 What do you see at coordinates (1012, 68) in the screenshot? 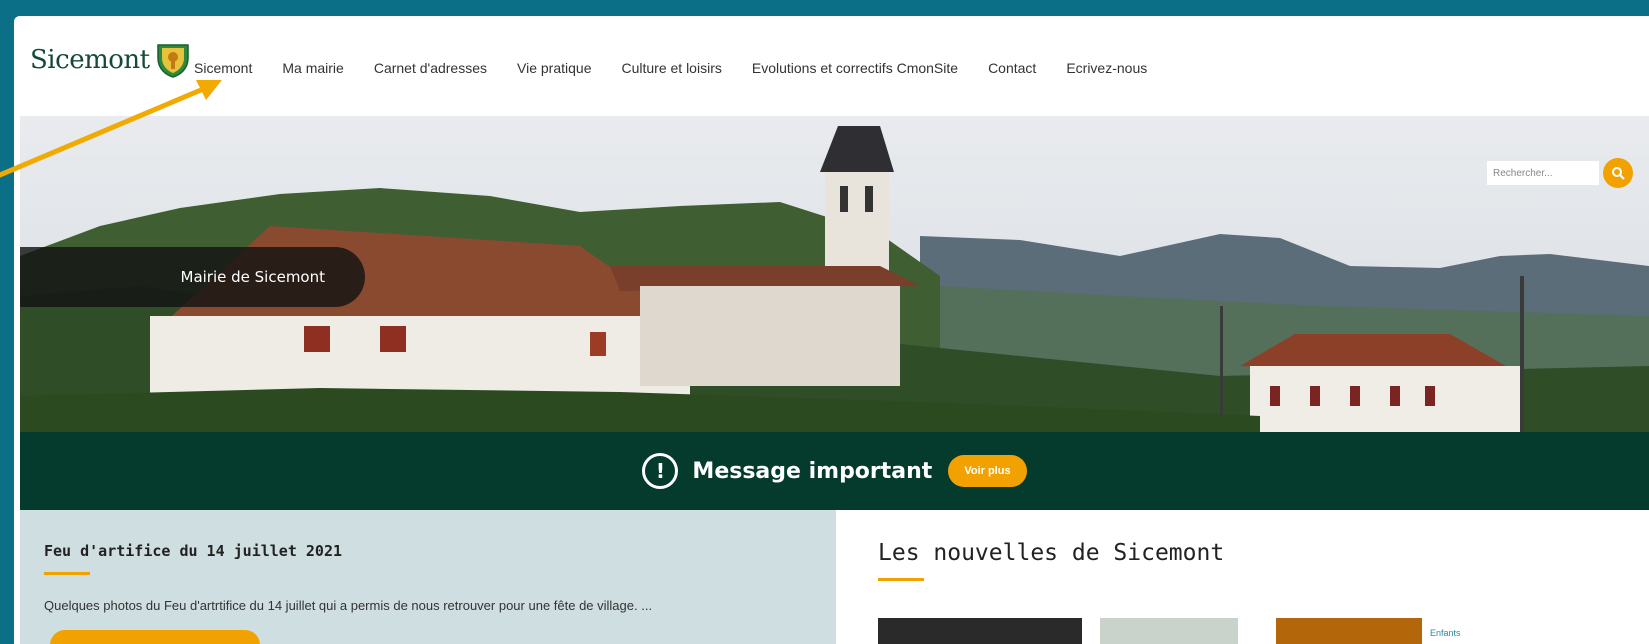
I see `nav-item-contact: Contact` at bounding box center [1012, 68].